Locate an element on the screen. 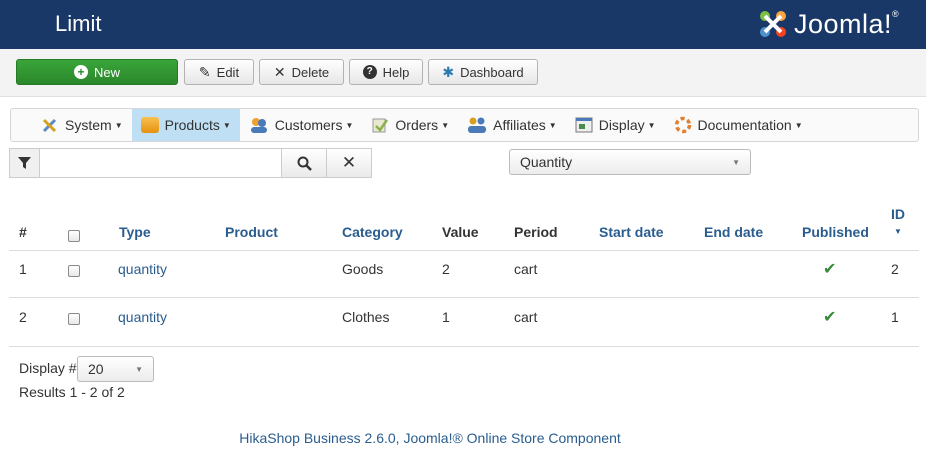 The width and height of the screenshot is (926, 465). delete-button: ✕ Delete is located at coordinates (301, 72).